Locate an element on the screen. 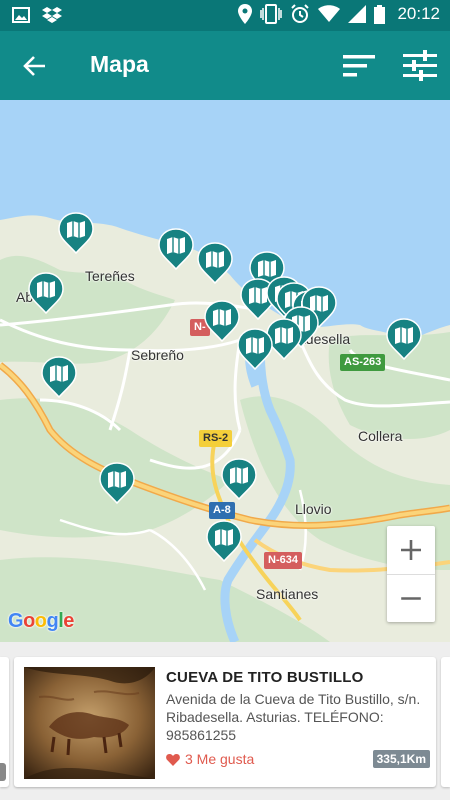  map-label-terenes: Tereñes is located at coordinates (110, 276).